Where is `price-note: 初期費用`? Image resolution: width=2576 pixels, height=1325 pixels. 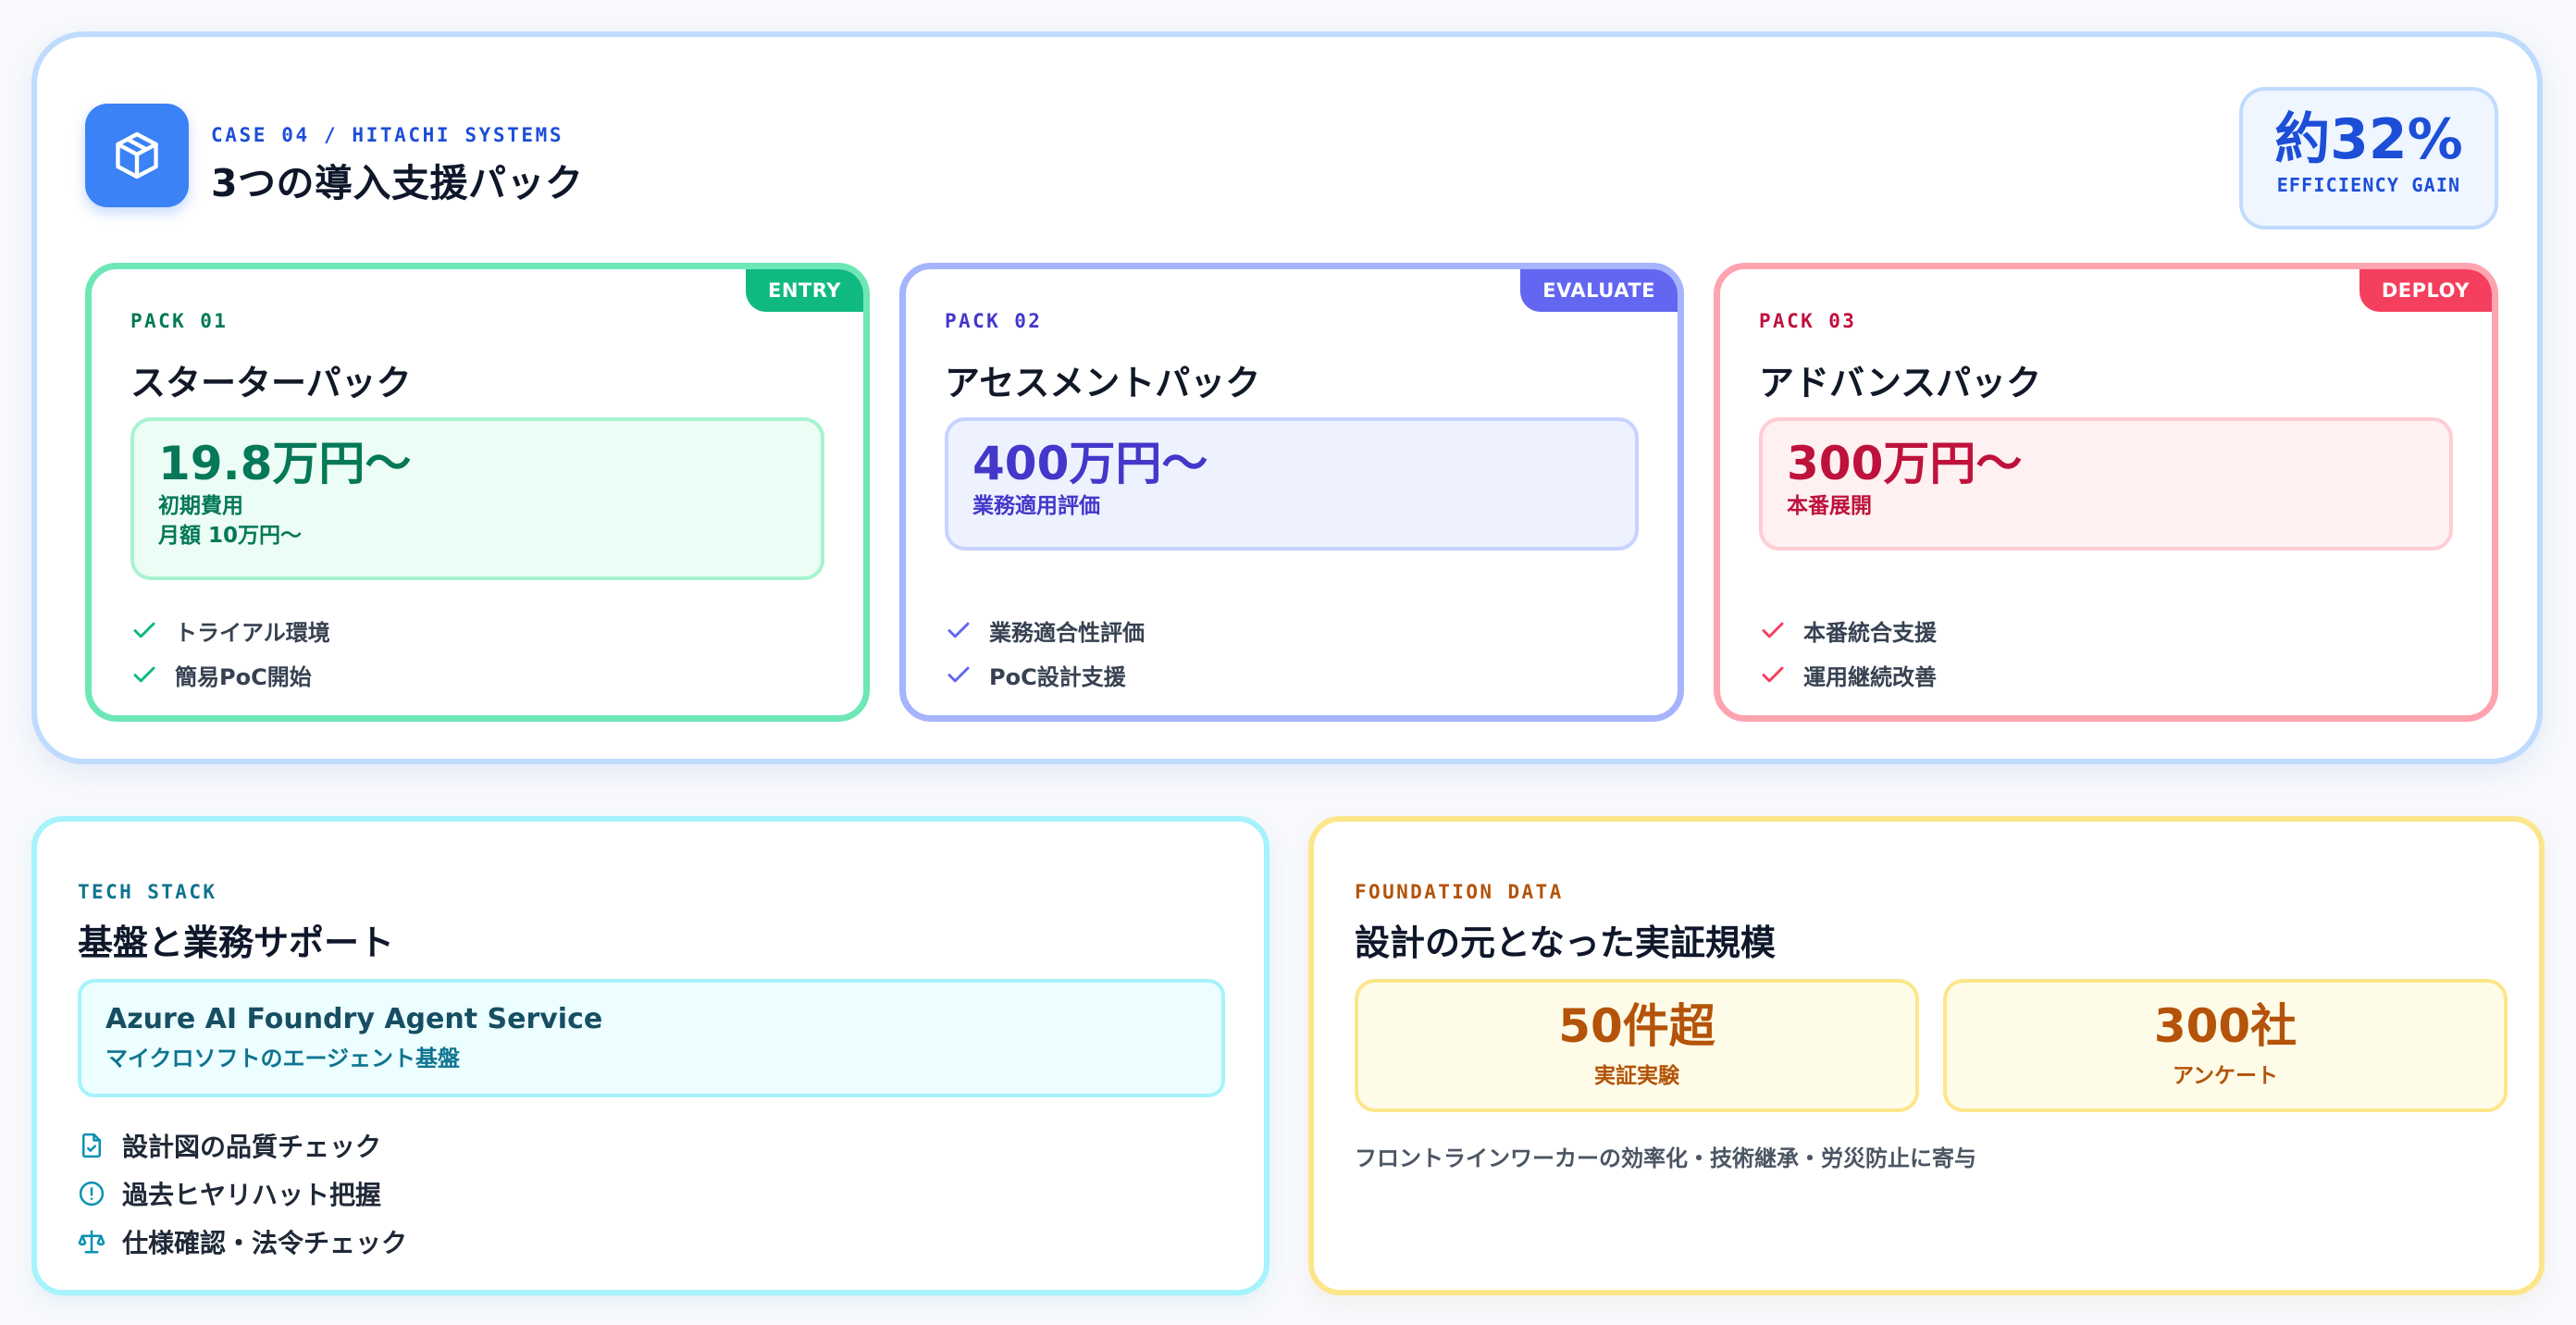 price-note: 初期費用 is located at coordinates (200, 505).